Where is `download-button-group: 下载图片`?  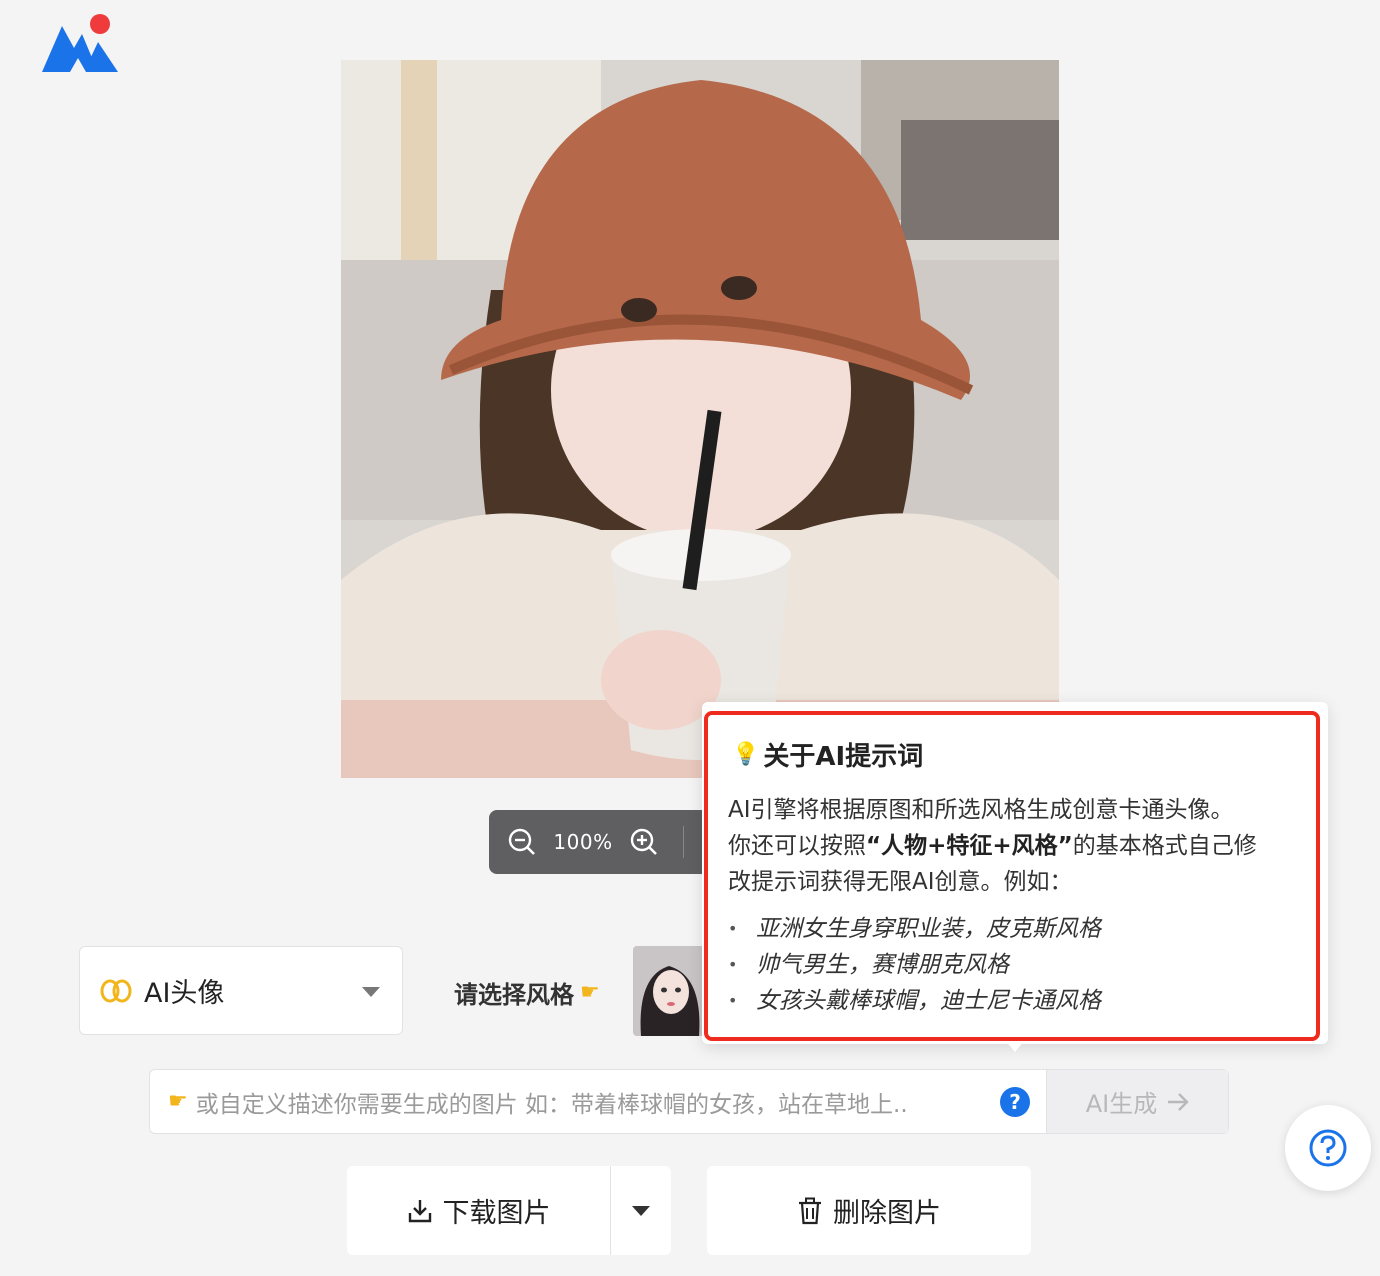 download-button-group: 下载图片 is located at coordinates (509, 1210).